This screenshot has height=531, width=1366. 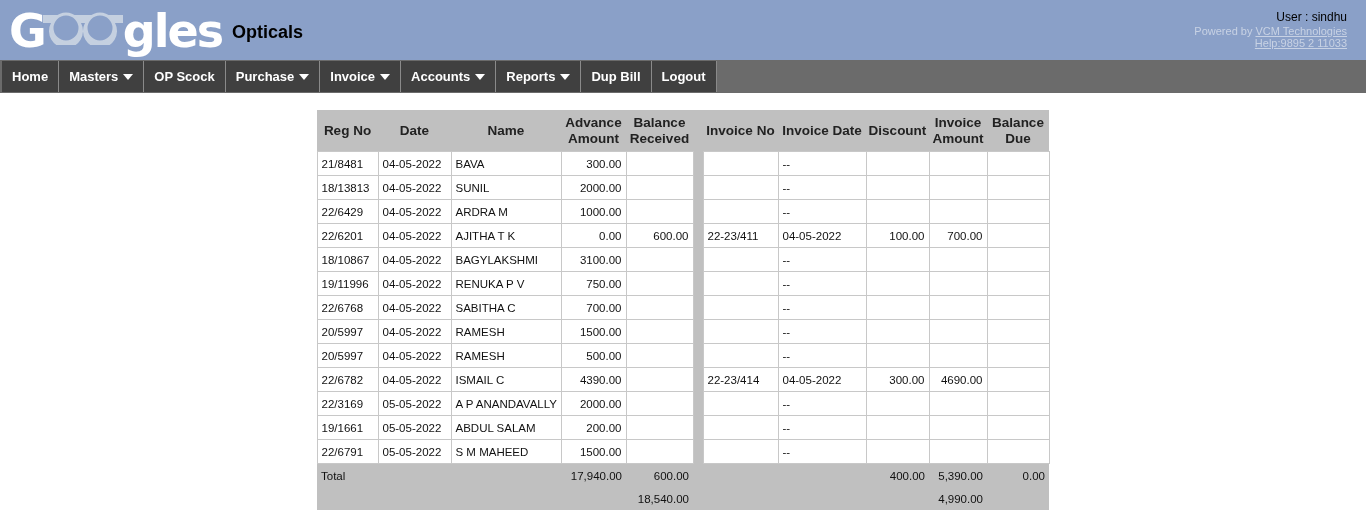 What do you see at coordinates (345, 187) in the screenshot?
I see `reg-no-cell: 18/13813` at bounding box center [345, 187].